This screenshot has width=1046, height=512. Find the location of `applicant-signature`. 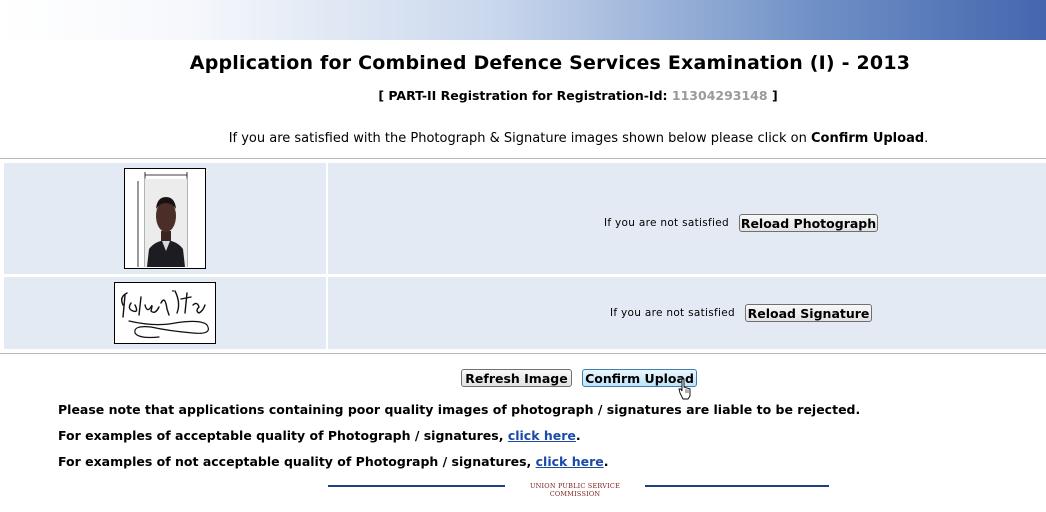

applicant-signature is located at coordinates (165, 313).